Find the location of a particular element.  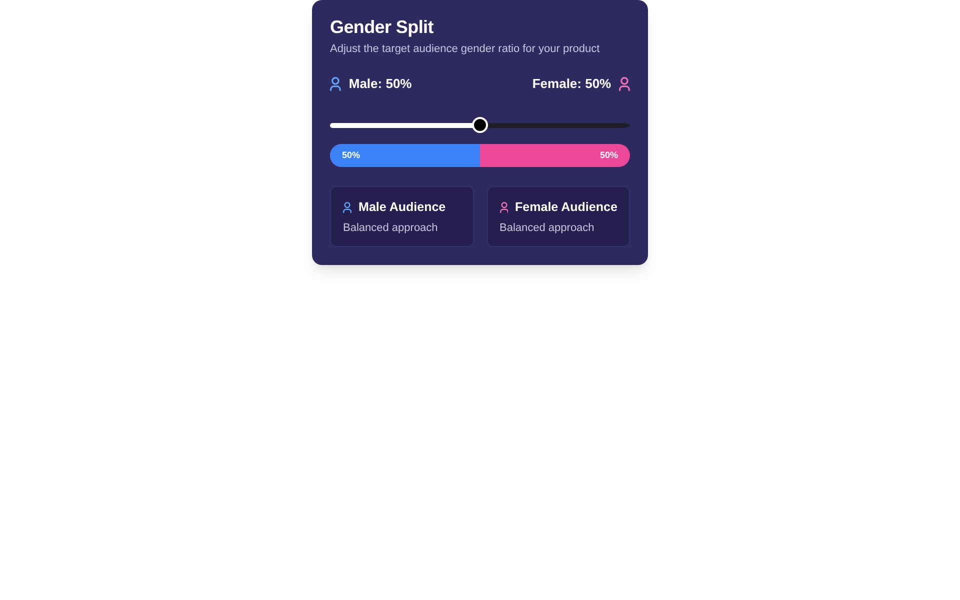

audience-title: Female Audience is located at coordinates (566, 207).